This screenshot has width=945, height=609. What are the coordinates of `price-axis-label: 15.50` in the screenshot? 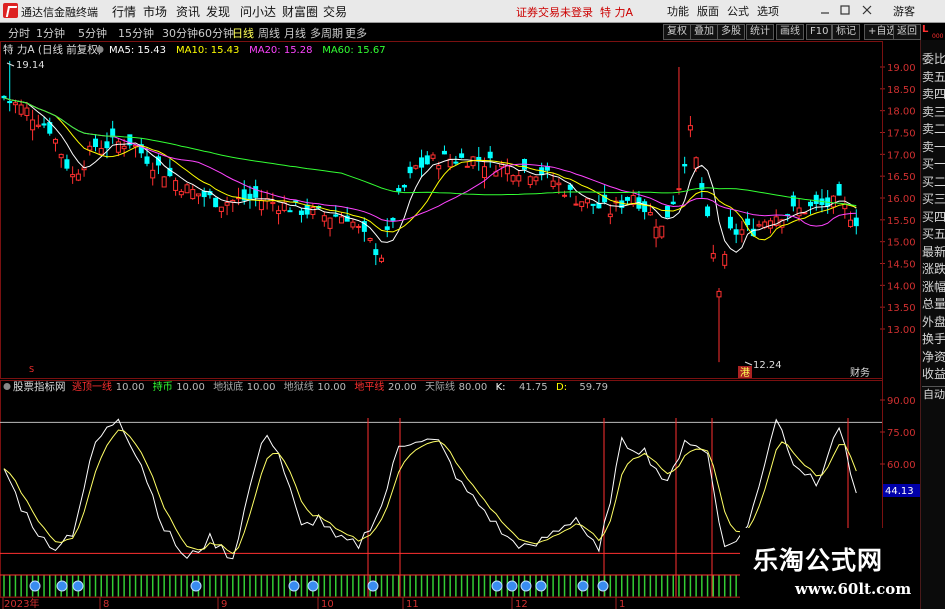 It's located at (901, 221).